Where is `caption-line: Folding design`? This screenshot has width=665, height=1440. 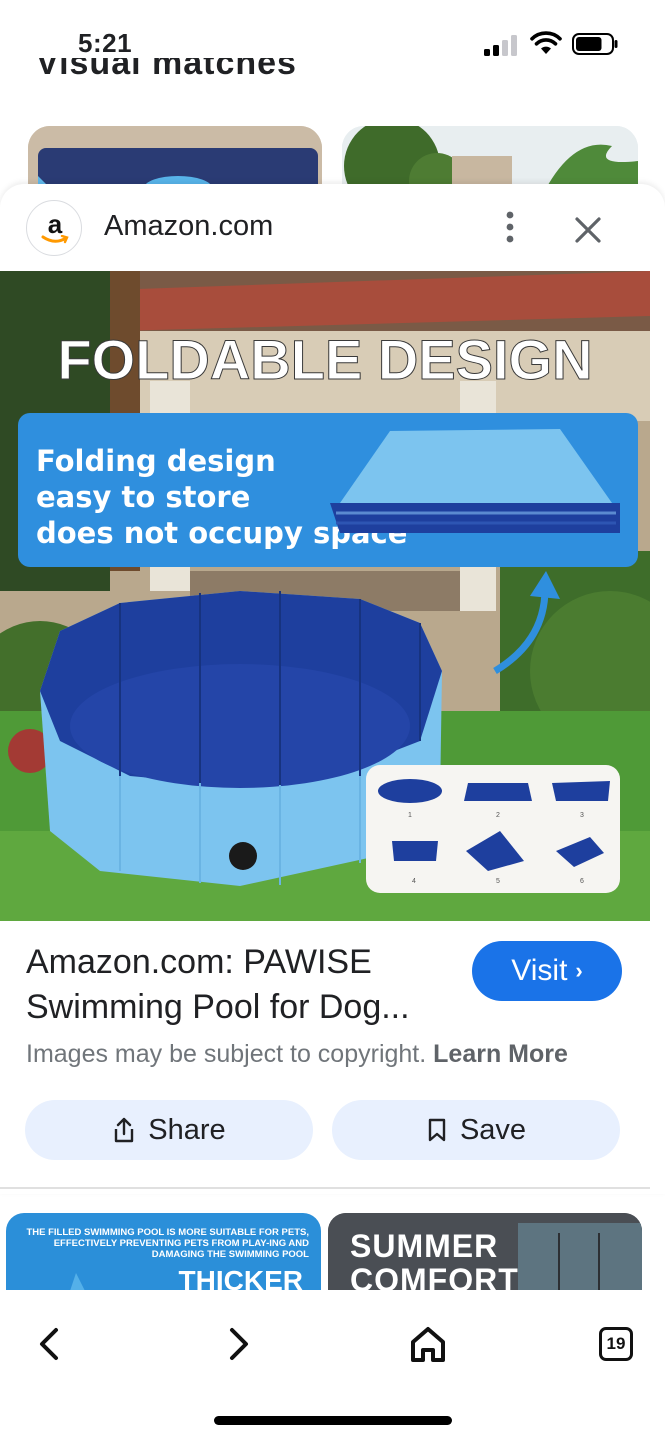 caption-line: Folding design is located at coordinates (156, 461).